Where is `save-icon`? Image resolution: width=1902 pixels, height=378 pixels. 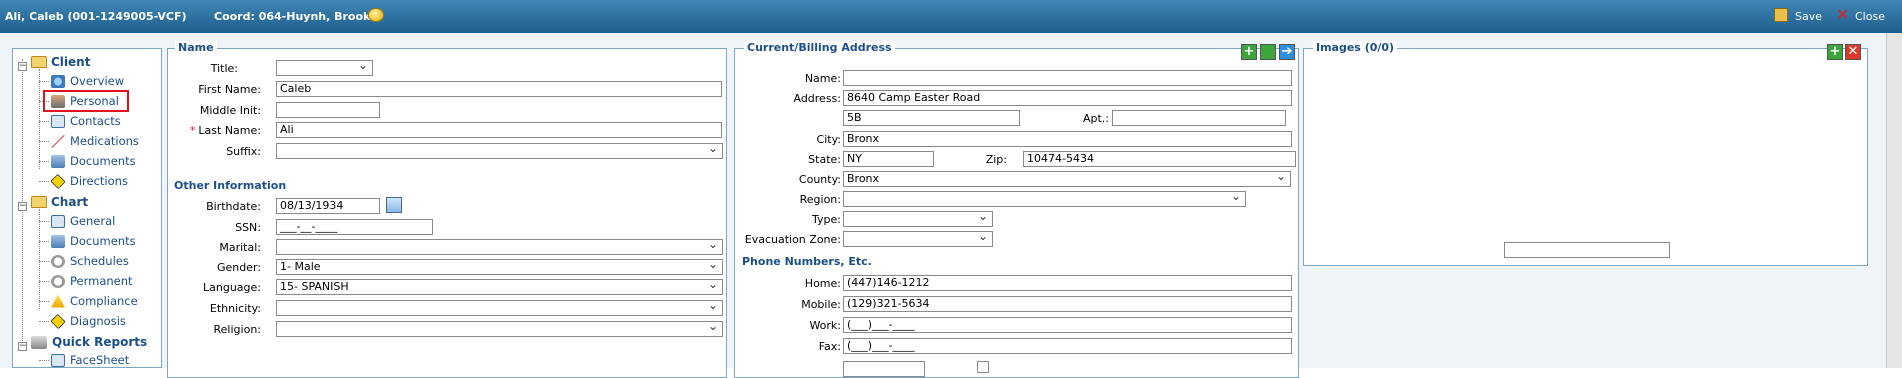 save-icon is located at coordinates (1781, 15).